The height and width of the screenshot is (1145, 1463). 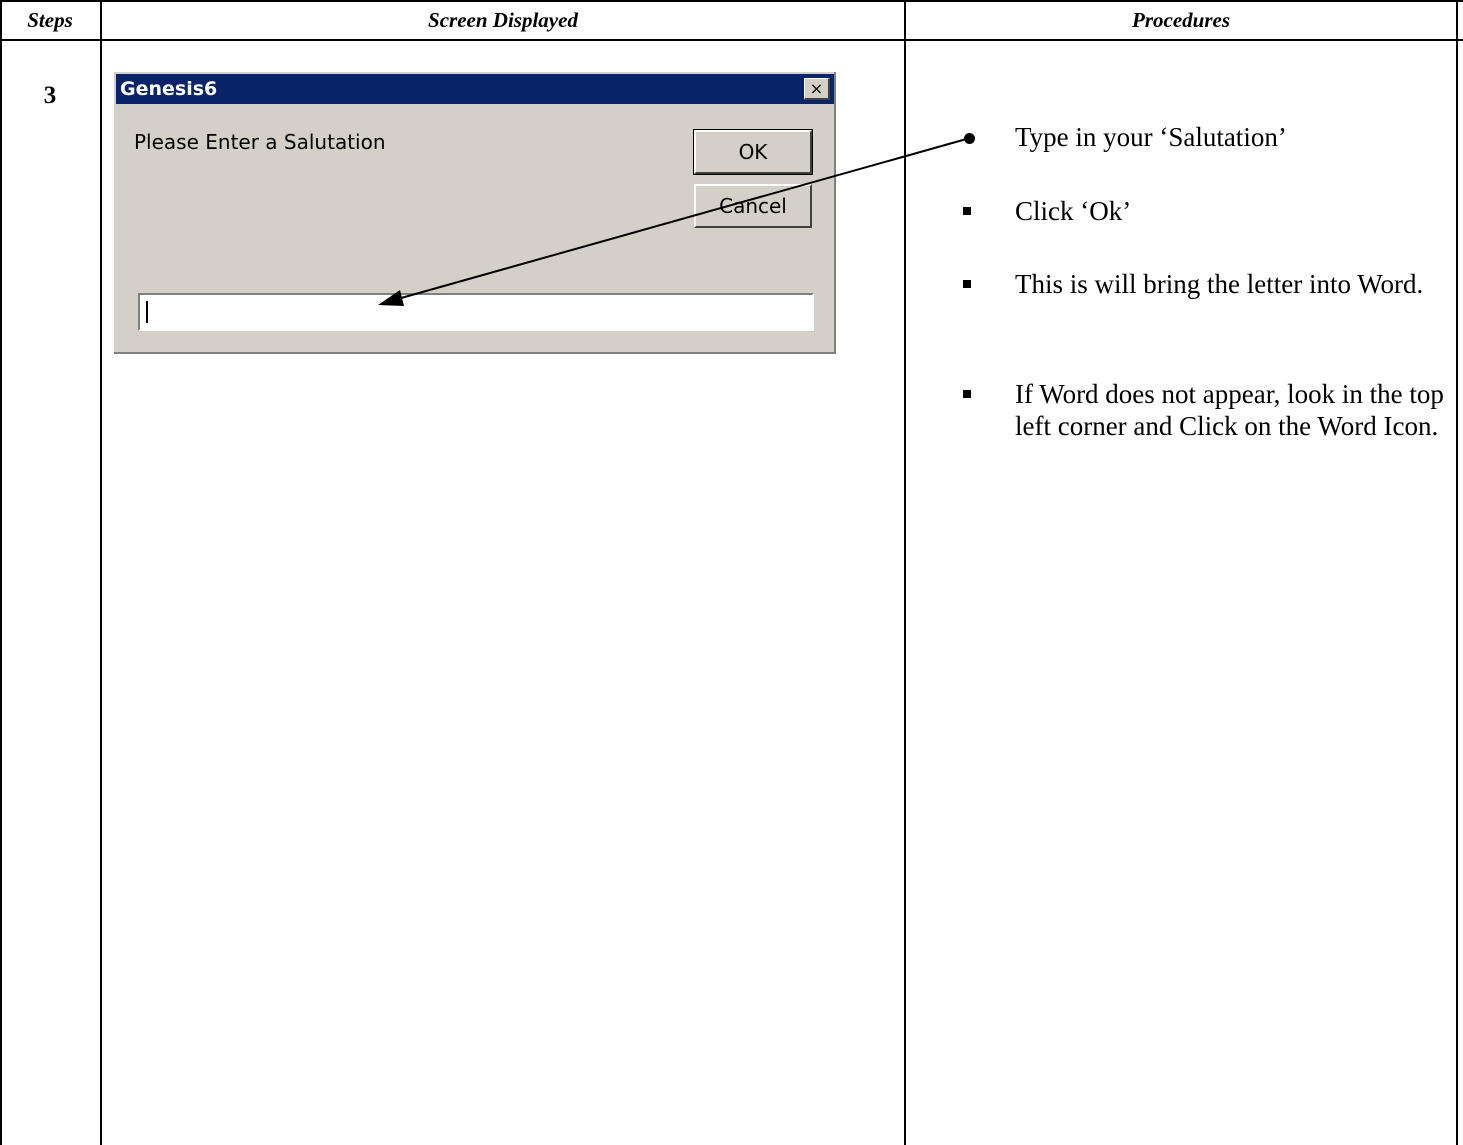 What do you see at coordinates (1151, 137) in the screenshot?
I see `procedure-step-type-salutation: Type in your ‘Salutation’` at bounding box center [1151, 137].